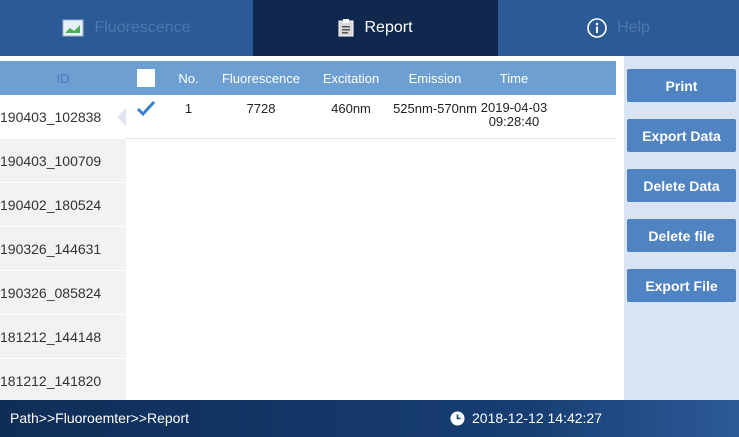  What do you see at coordinates (351, 78) in the screenshot?
I see `column-header-excitation: Excitation` at bounding box center [351, 78].